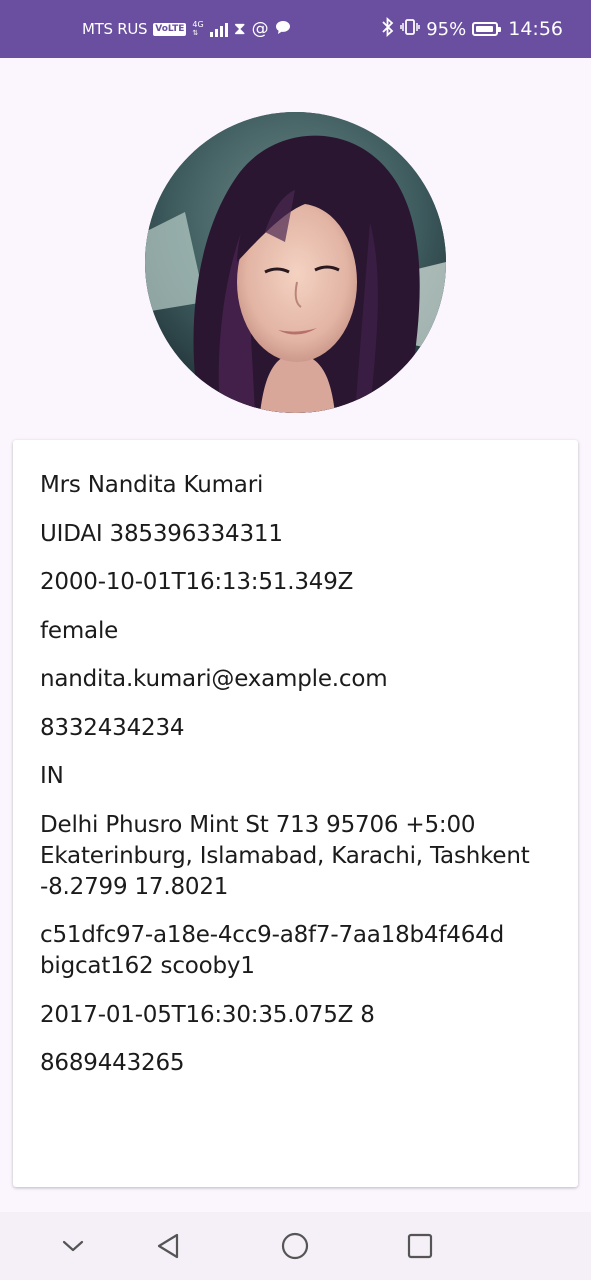 Image resolution: width=591 pixels, height=1280 pixels. I want to click on status-left: MTS RUS VoLTE 4G ⇅ ⧗ @, so click(186, 29).